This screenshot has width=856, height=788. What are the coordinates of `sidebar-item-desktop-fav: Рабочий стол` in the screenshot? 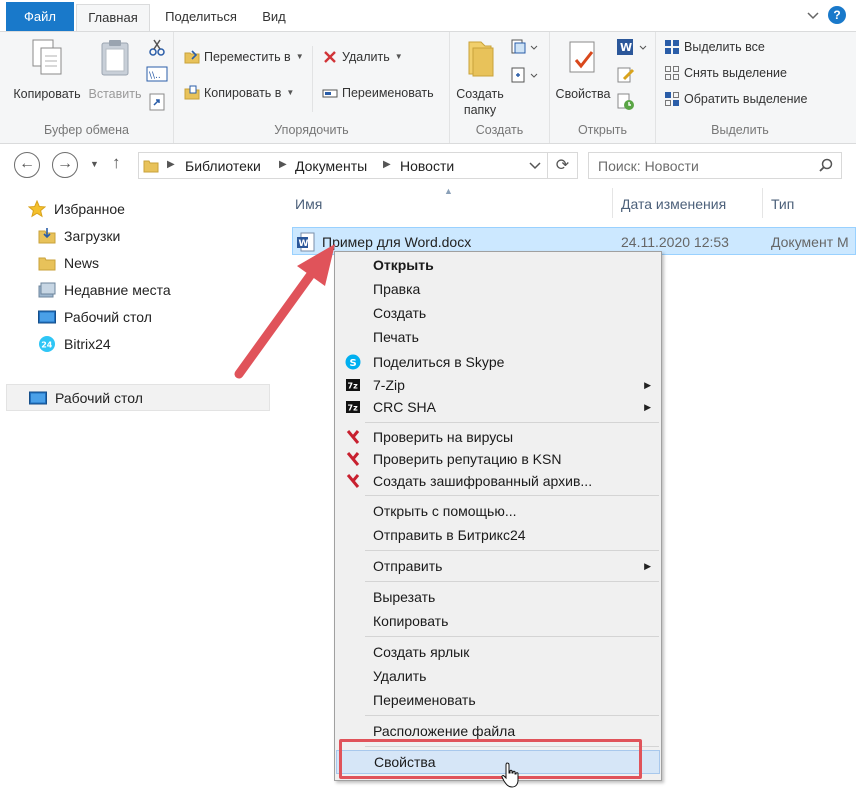 It's located at (95, 317).